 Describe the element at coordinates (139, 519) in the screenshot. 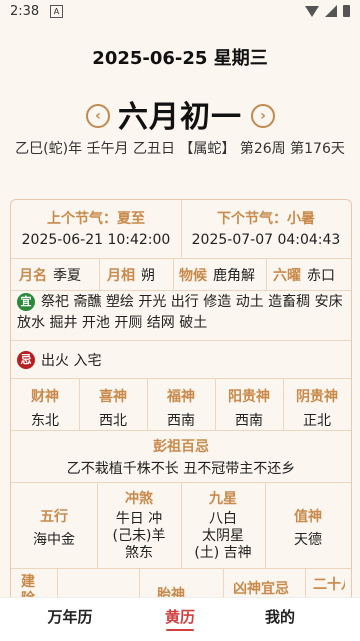

I see `chongsha-line: 牛日 冲` at that location.